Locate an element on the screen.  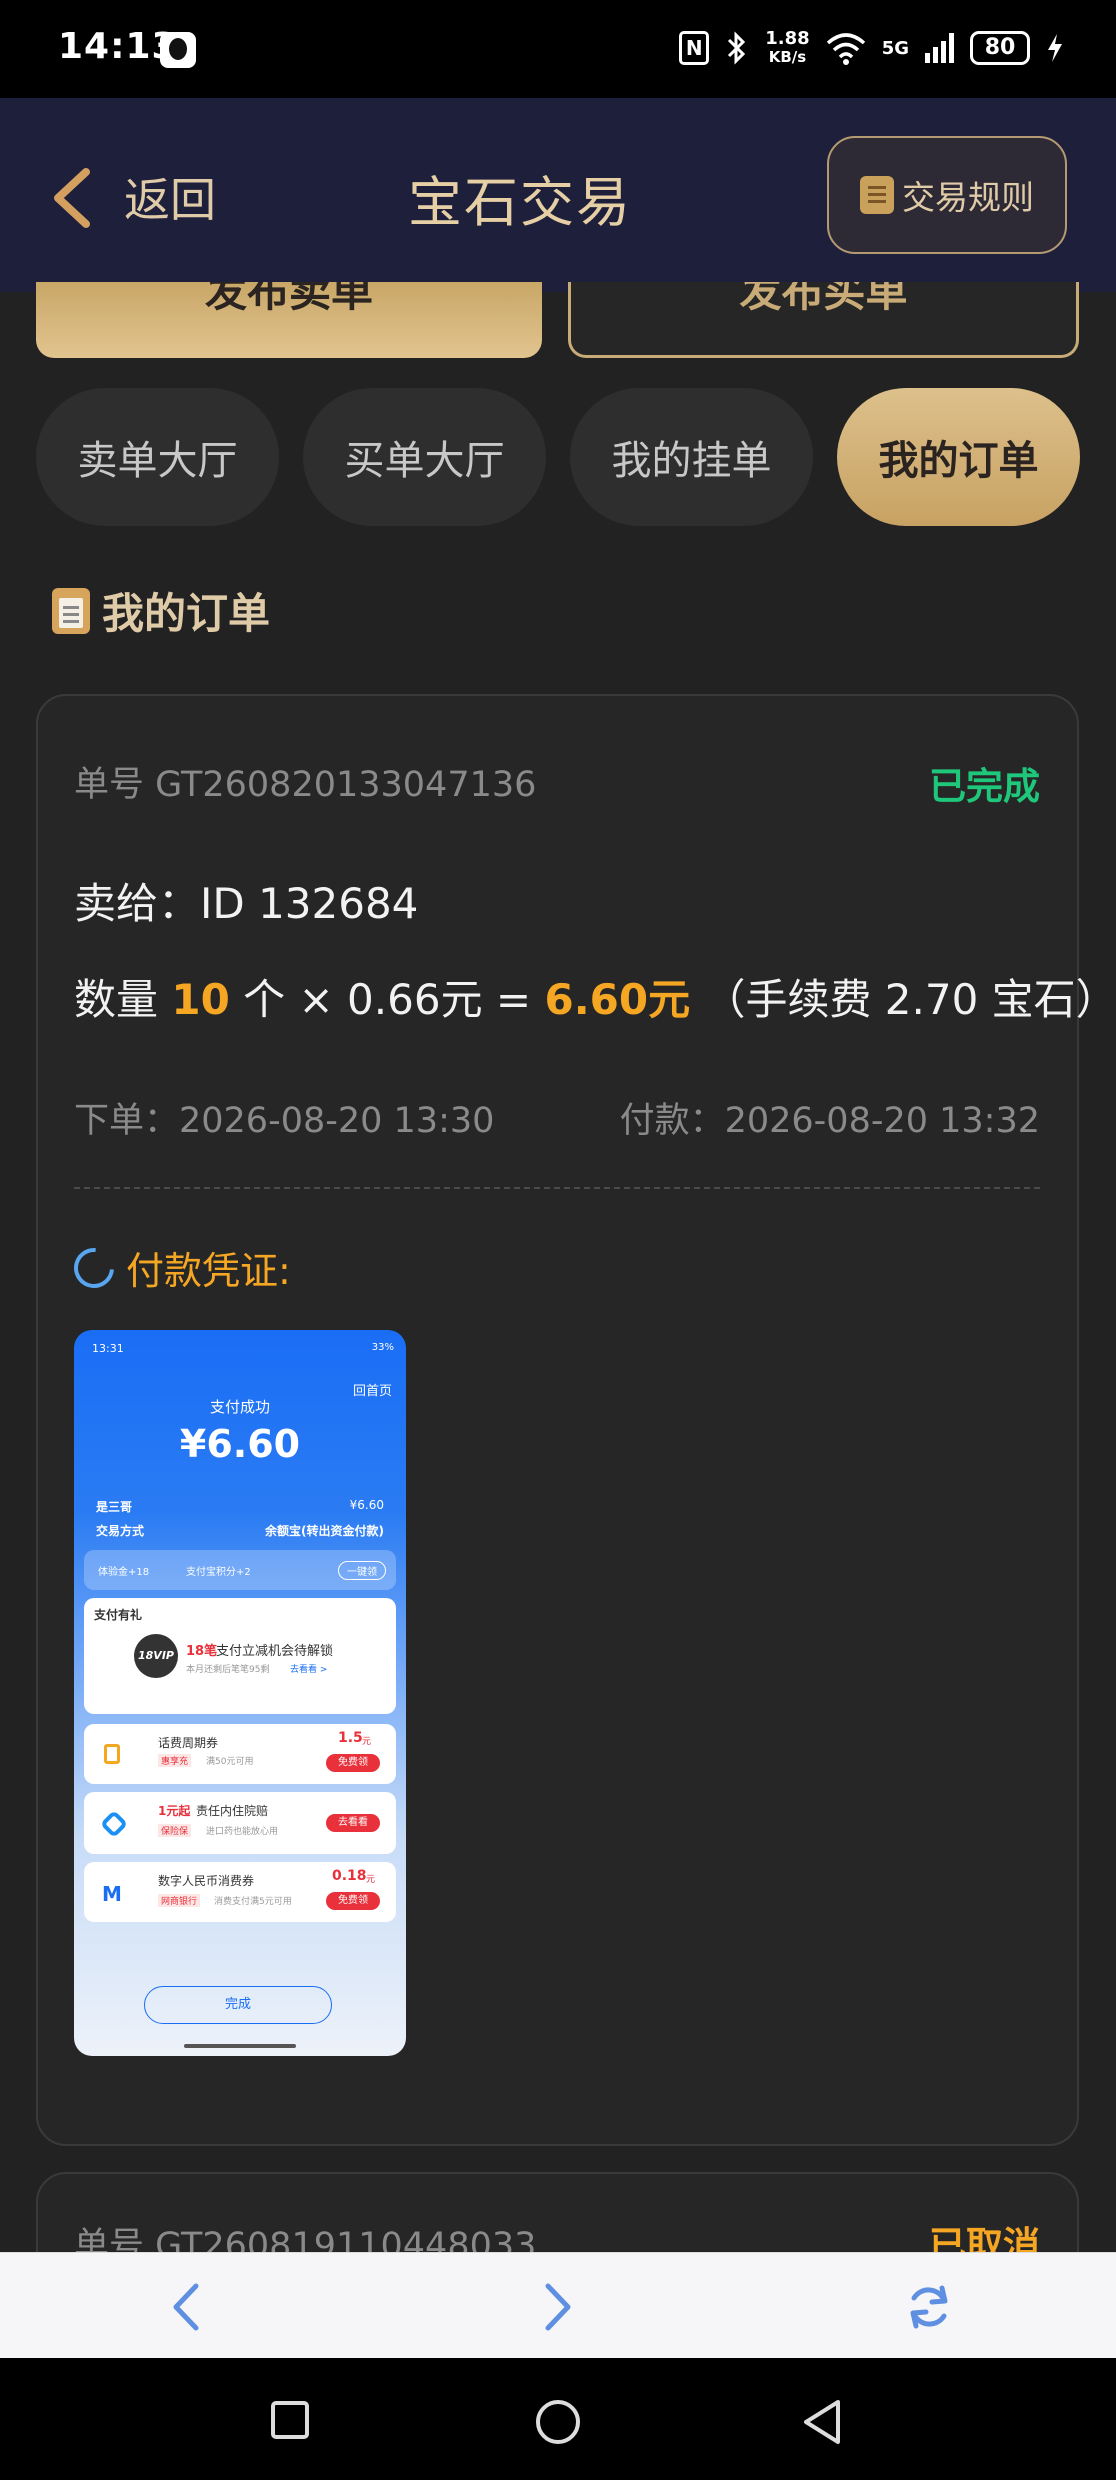
publish-sell-button: 发布卖单 is located at coordinates (289, 320).